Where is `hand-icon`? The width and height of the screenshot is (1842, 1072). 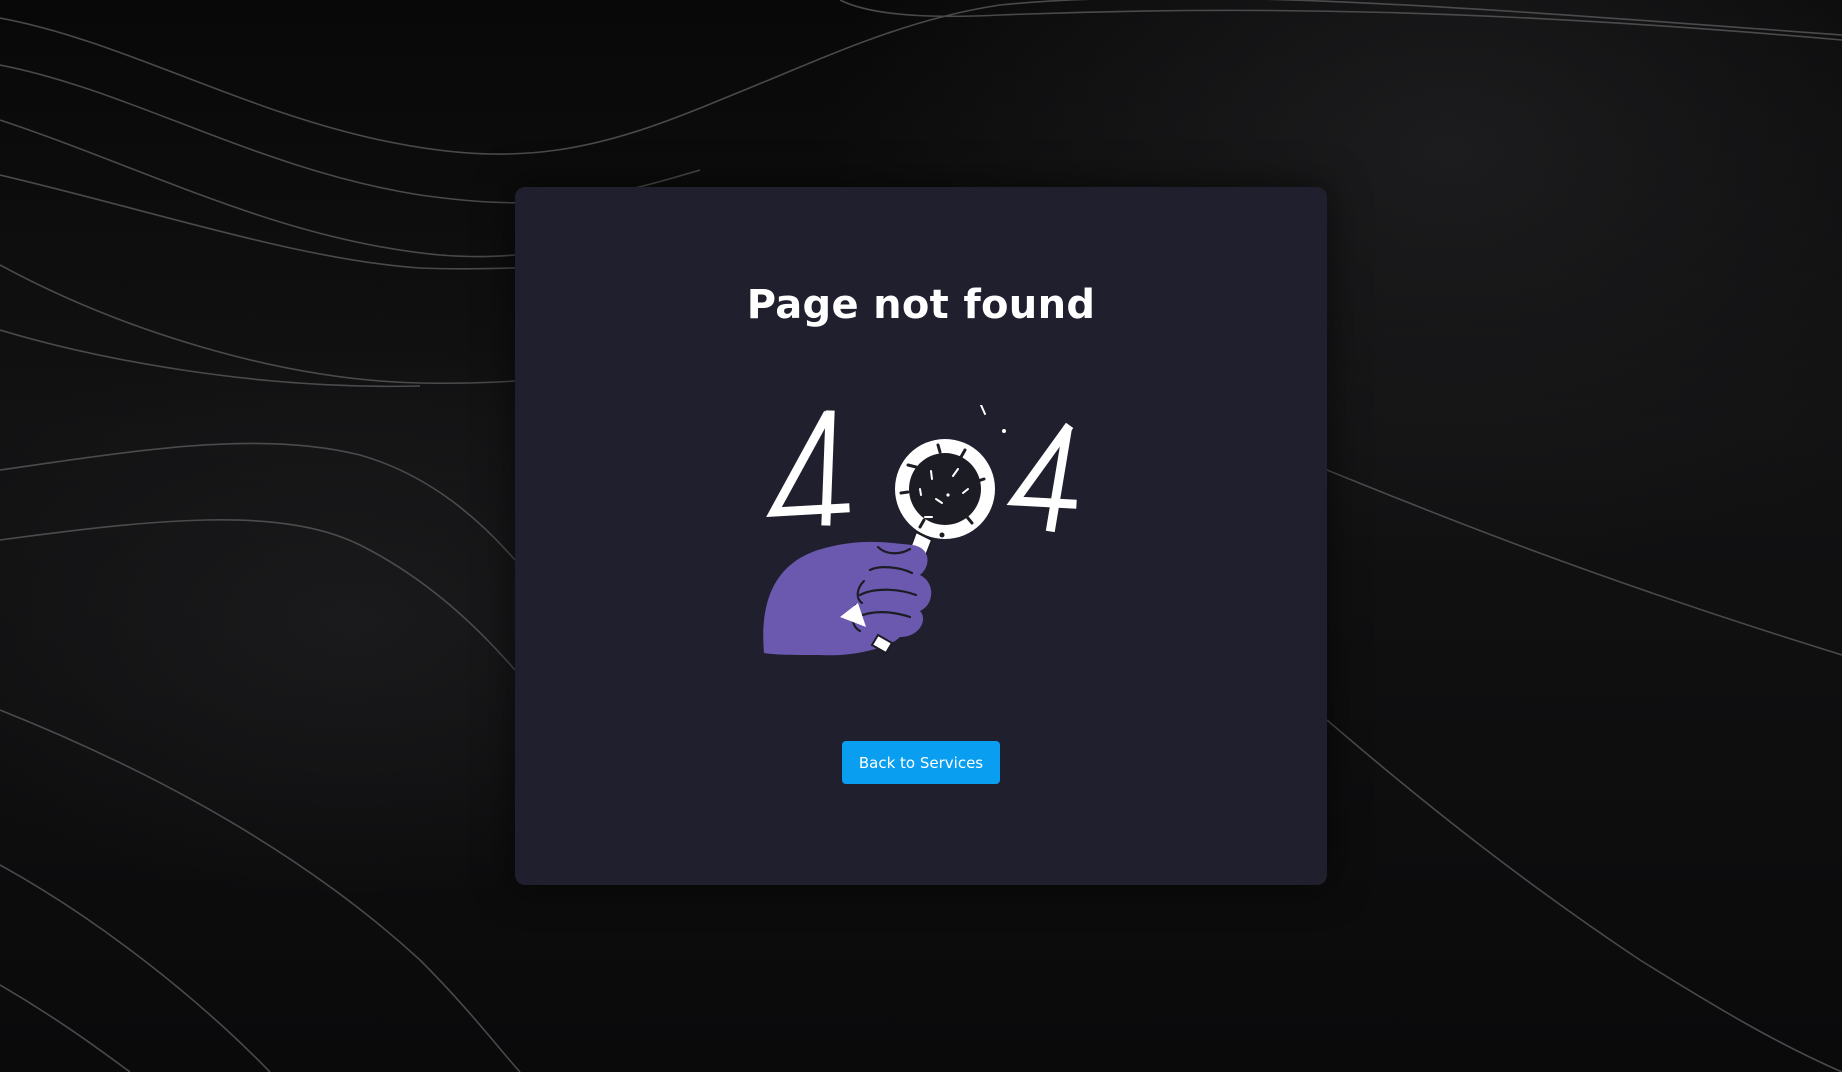
hand-icon is located at coordinates (847, 598).